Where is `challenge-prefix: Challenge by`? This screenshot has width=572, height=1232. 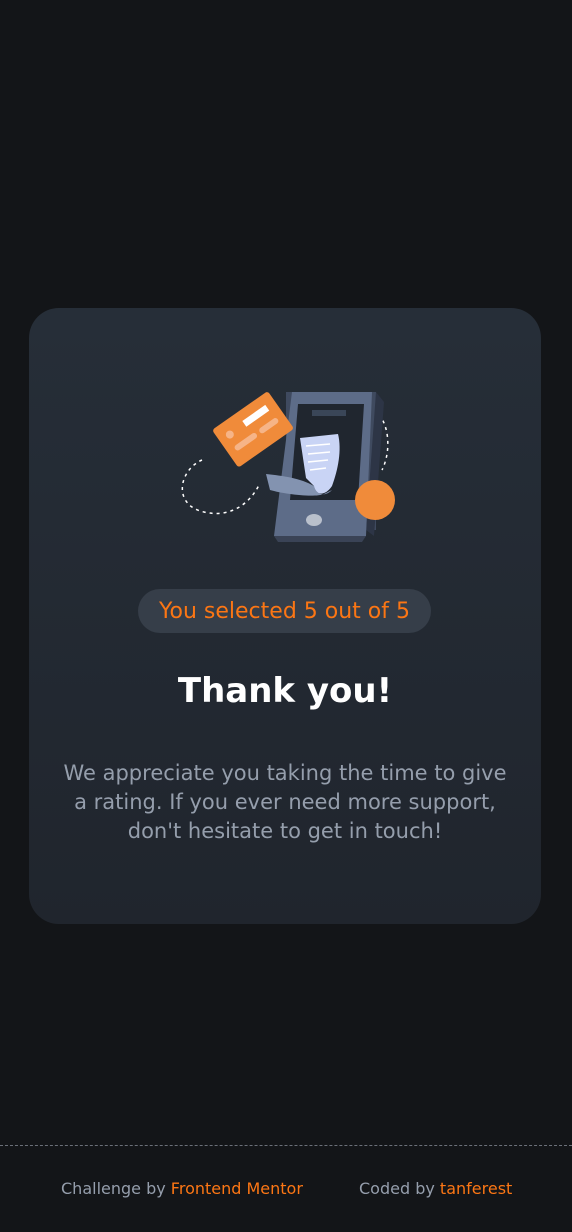
challenge-prefix: Challenge by is located at coordinates (113, 1188).